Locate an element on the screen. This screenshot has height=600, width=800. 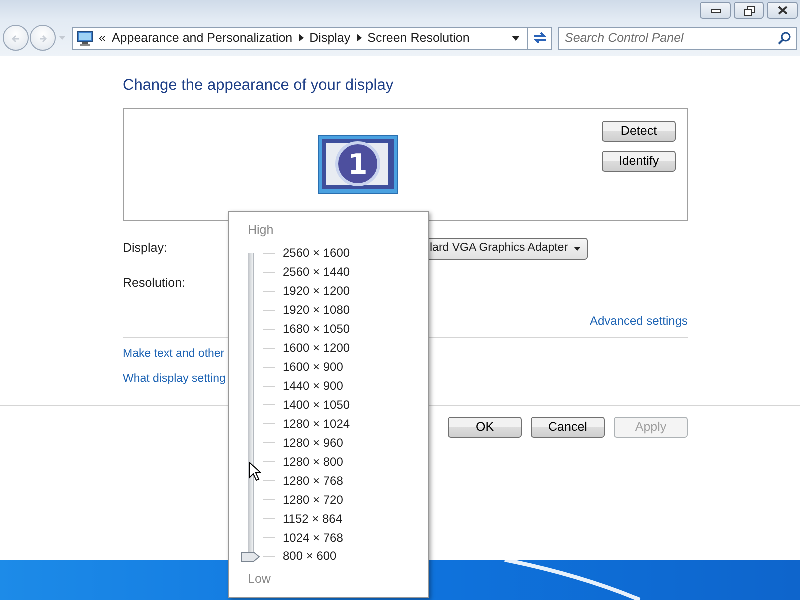
help-link: Make text and other is located at coordinates (174, 354).